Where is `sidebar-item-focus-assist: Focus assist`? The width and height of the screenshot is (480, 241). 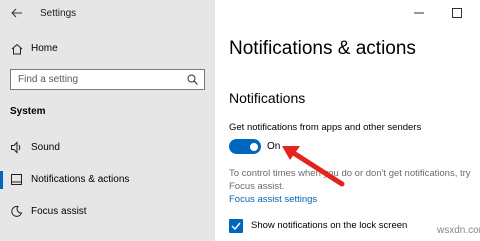
sidebar-item-focus-assist: Focus assist is located at coordinates (107, 212).